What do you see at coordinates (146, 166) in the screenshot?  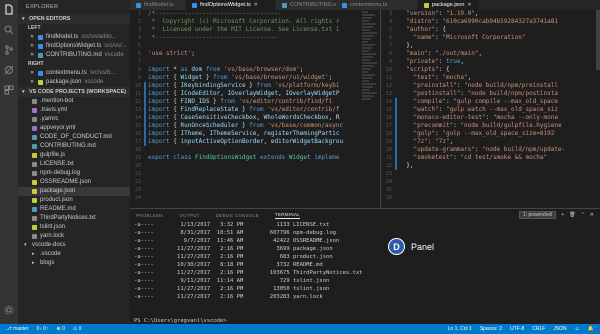 I see `gutter` at bounding box center [146, 166].